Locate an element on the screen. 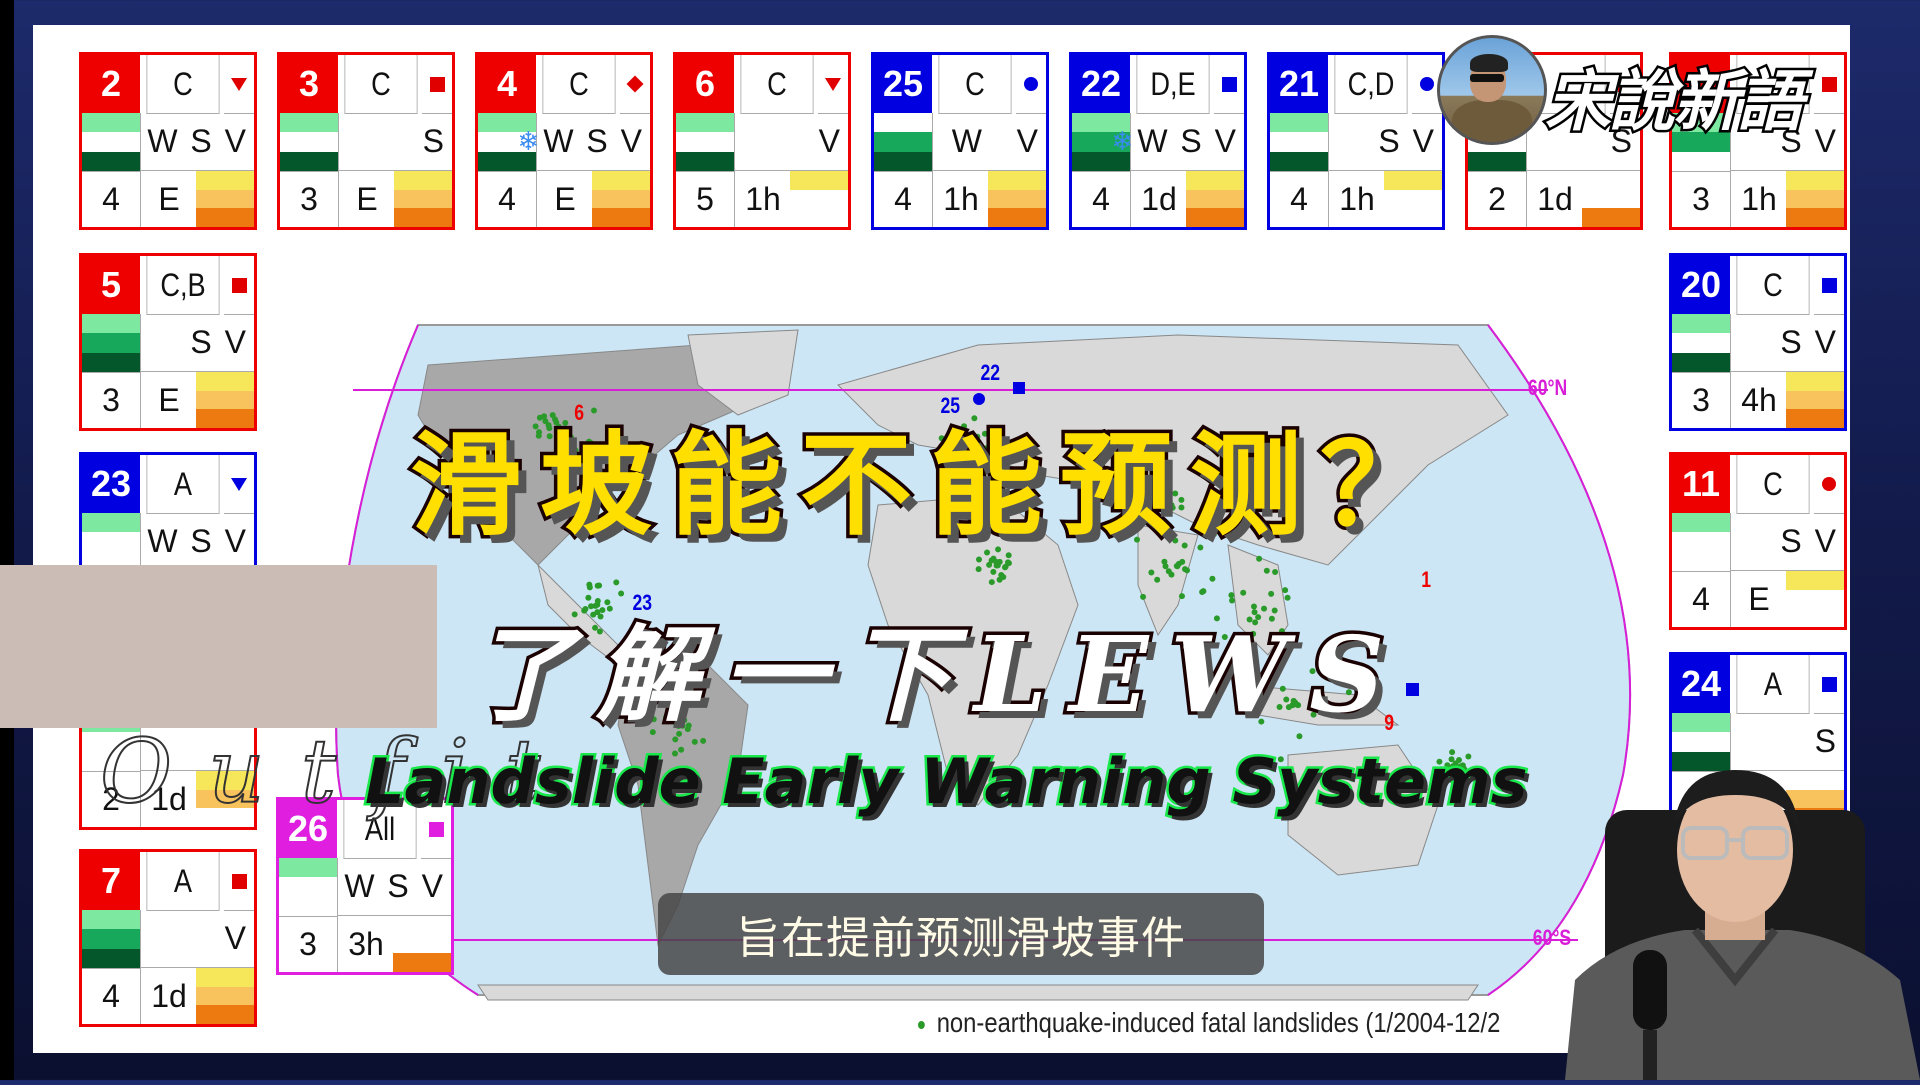  lews-card-4: 4 C ❄ W S V4E is located at coordinates (564, 141).